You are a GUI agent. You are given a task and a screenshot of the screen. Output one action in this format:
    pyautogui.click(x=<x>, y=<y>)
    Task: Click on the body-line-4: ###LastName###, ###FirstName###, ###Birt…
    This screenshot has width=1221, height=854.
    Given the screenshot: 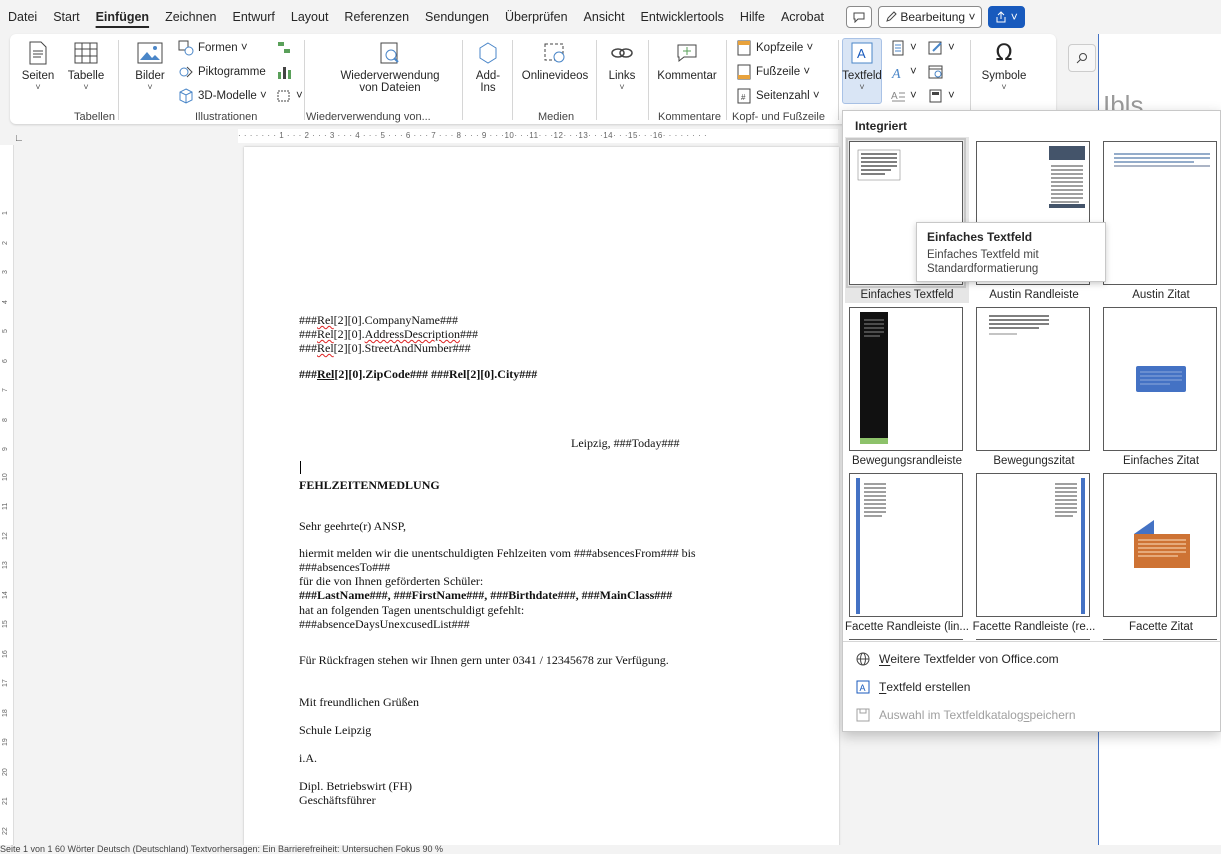 What is the action you would take?
    pyautogui.click(x=486, y=595)
    